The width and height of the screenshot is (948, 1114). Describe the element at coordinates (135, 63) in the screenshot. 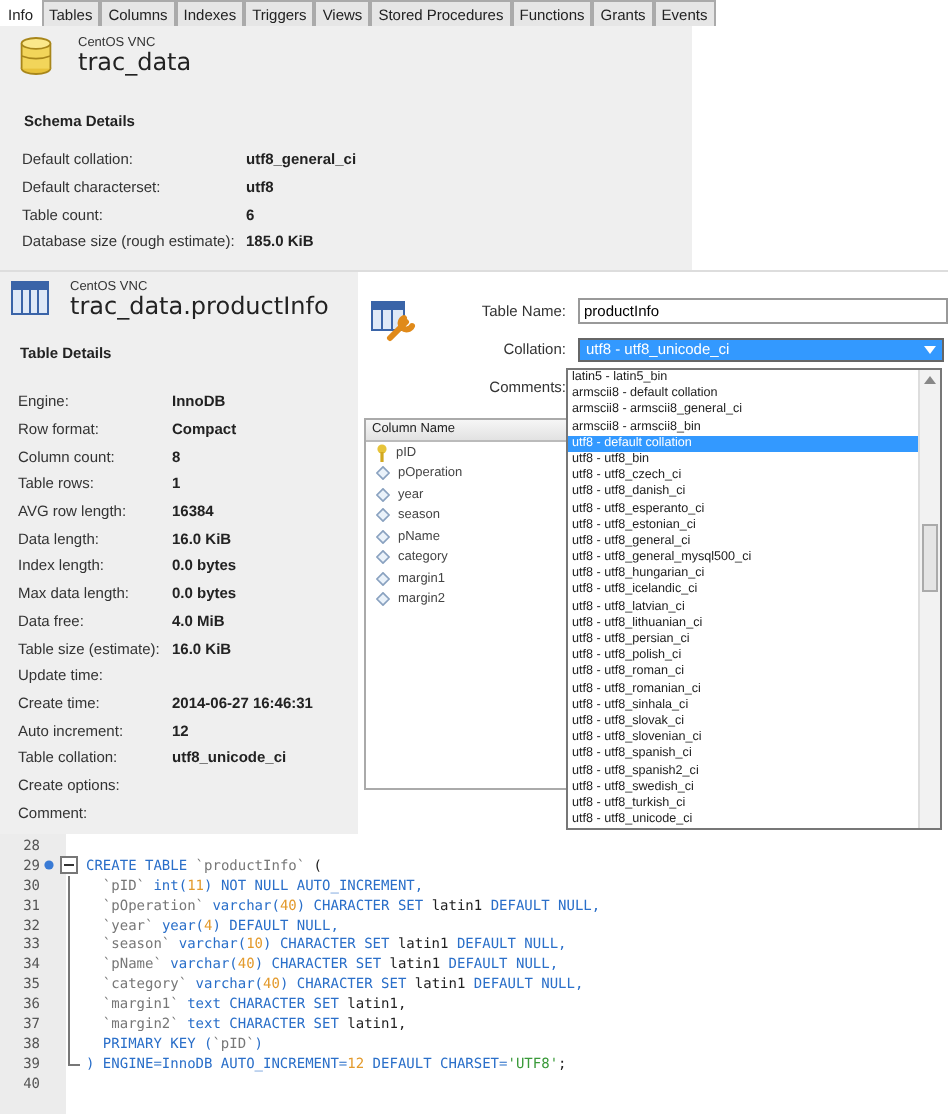

I see `schema-name: trac_data` at that location.